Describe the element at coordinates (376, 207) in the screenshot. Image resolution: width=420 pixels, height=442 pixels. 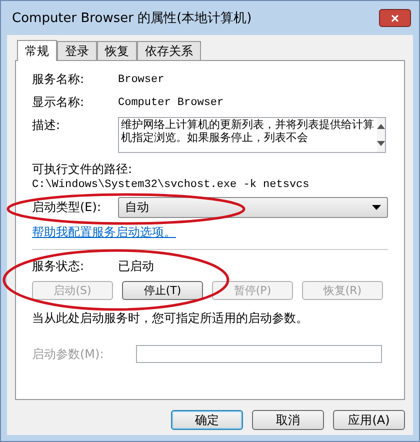
I see `dropdown-arrow-icon` at that location.